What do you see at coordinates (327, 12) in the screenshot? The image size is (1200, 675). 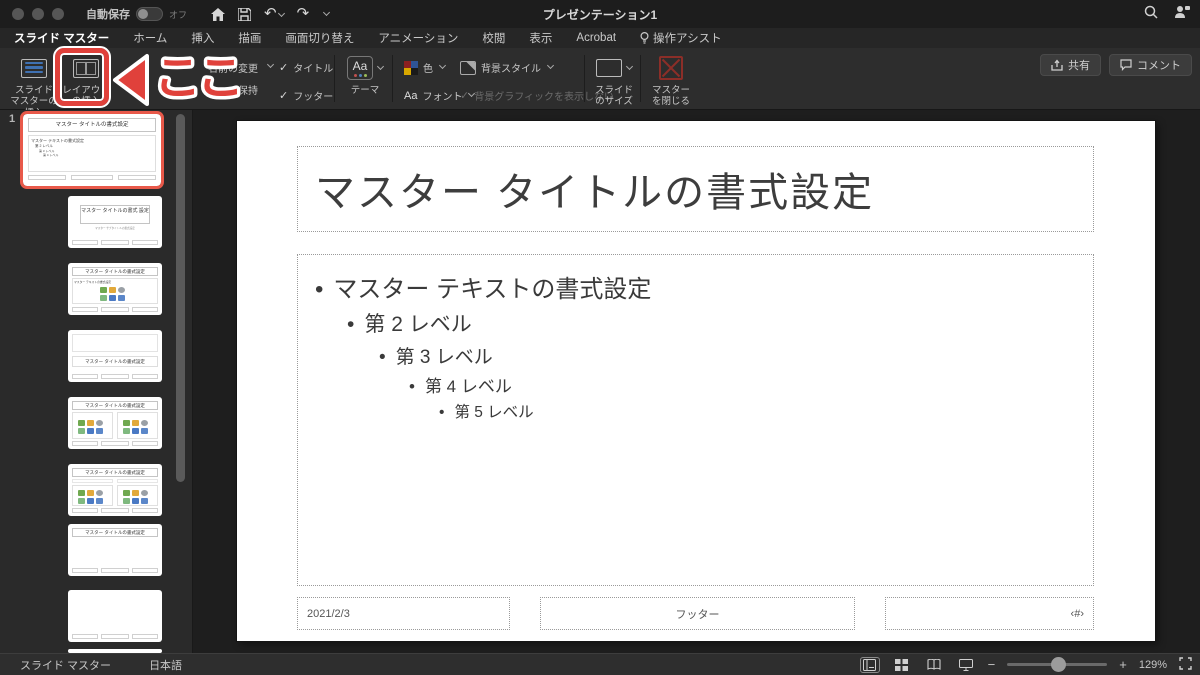 I see `toolbar-options-chevron-icon` at bounding box center [327, 12].